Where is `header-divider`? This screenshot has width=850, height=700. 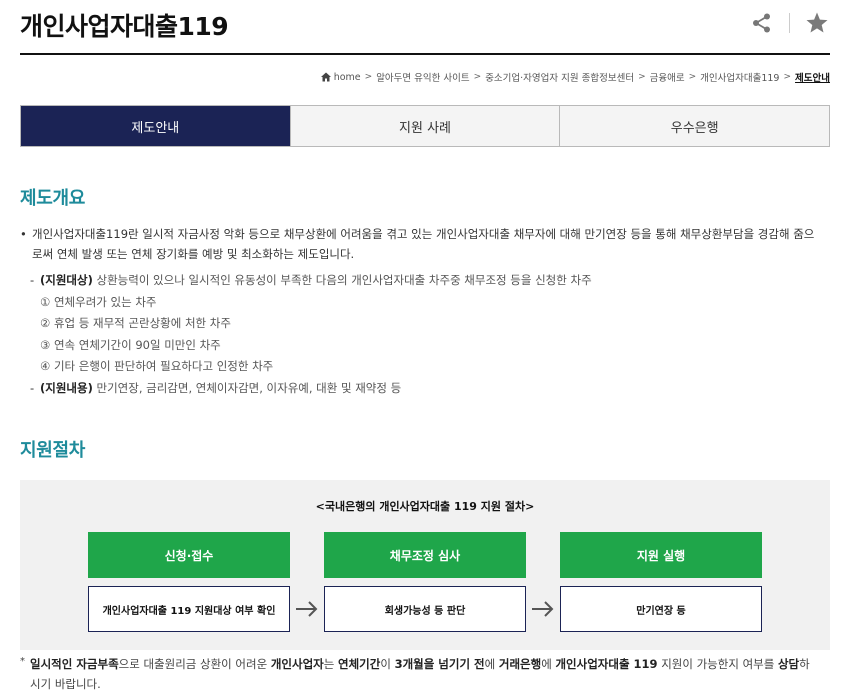 header-divider is located at coordinates (789, 23).